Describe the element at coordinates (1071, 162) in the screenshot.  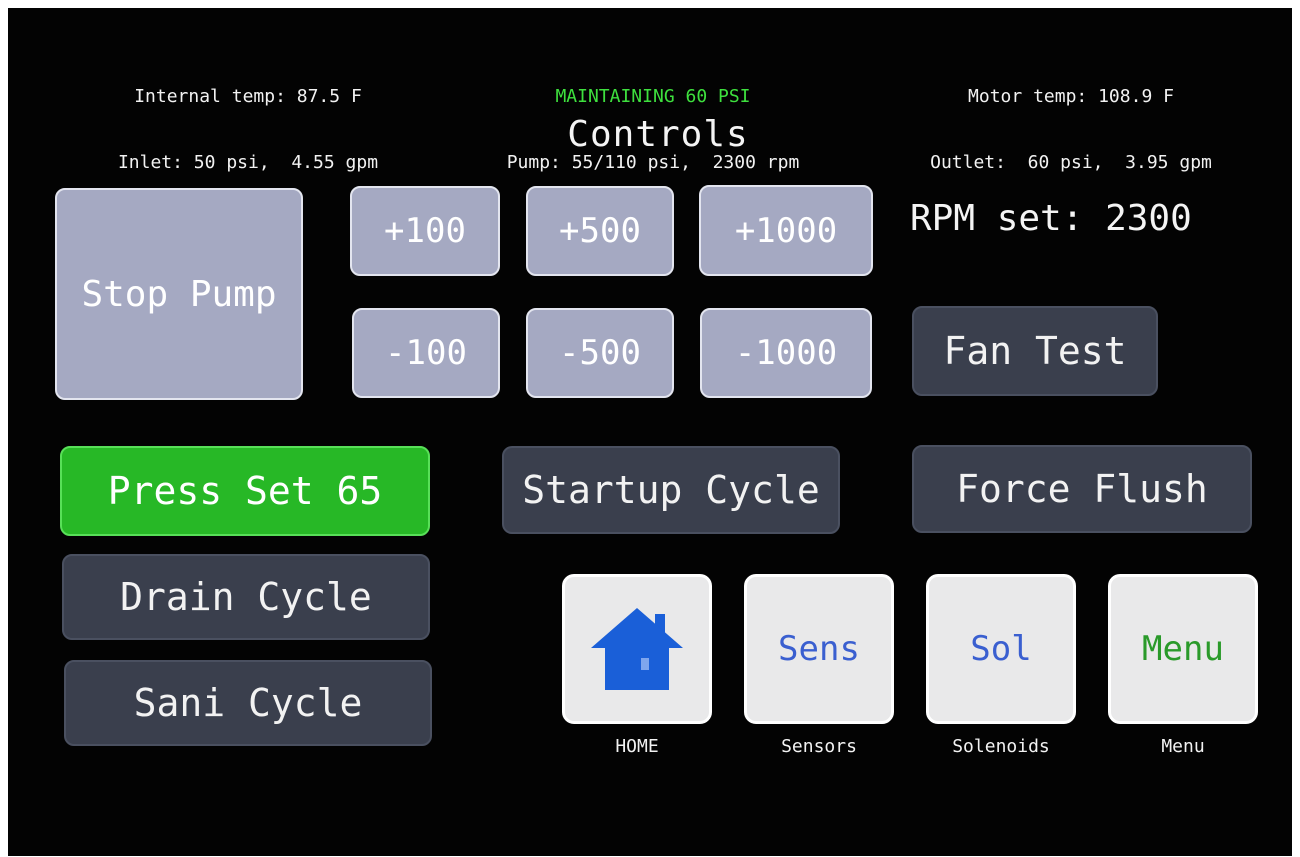
I see `outlet-readout: Outlet: 60 psi, 3.95 gpm` at that location.